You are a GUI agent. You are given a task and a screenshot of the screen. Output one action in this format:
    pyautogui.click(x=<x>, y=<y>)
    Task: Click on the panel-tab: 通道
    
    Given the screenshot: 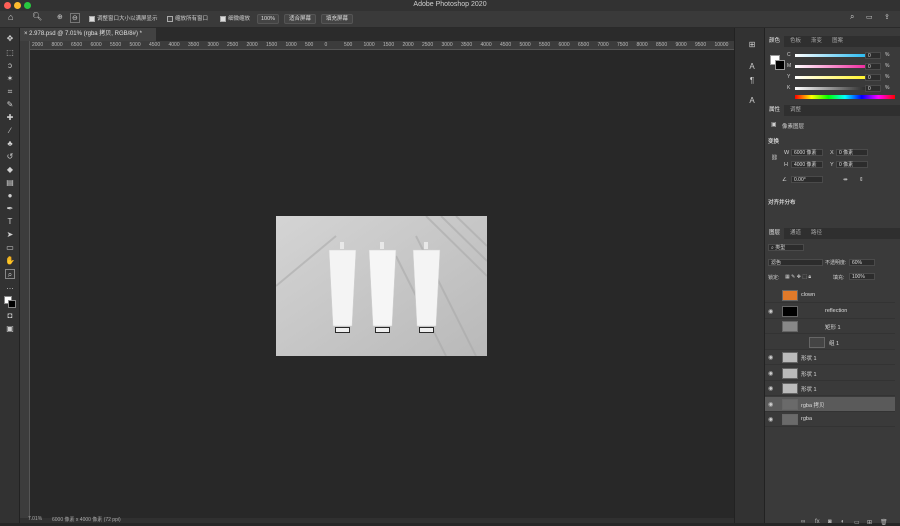 What is the action you would take?
    pyautogui.click(x=795, y=233)
    